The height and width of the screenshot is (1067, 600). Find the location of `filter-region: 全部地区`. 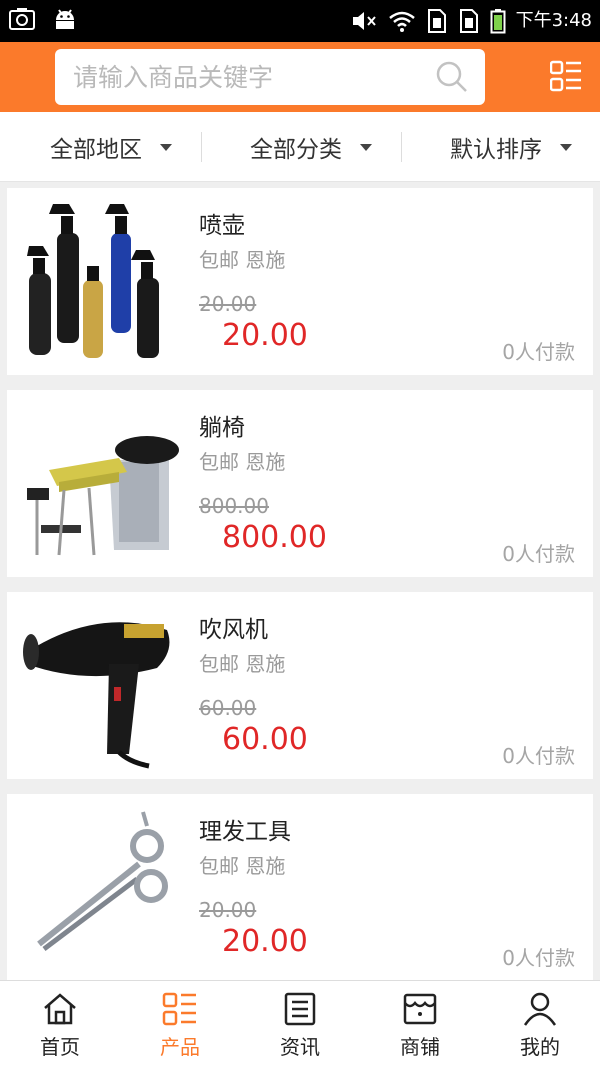

filter-region: 全部地区 is located at coordinates (111, 147).